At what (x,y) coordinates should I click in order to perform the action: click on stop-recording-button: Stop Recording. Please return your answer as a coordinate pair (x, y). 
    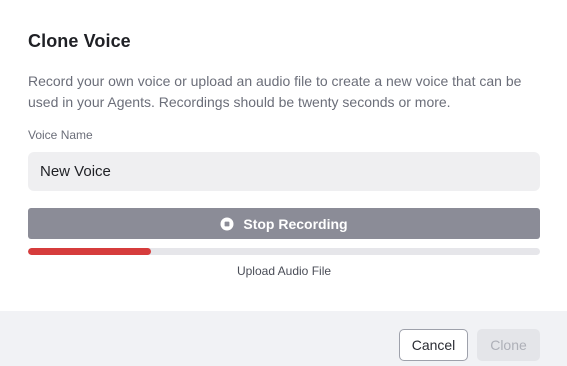
    Looking at the image, I should click on (284, 223).